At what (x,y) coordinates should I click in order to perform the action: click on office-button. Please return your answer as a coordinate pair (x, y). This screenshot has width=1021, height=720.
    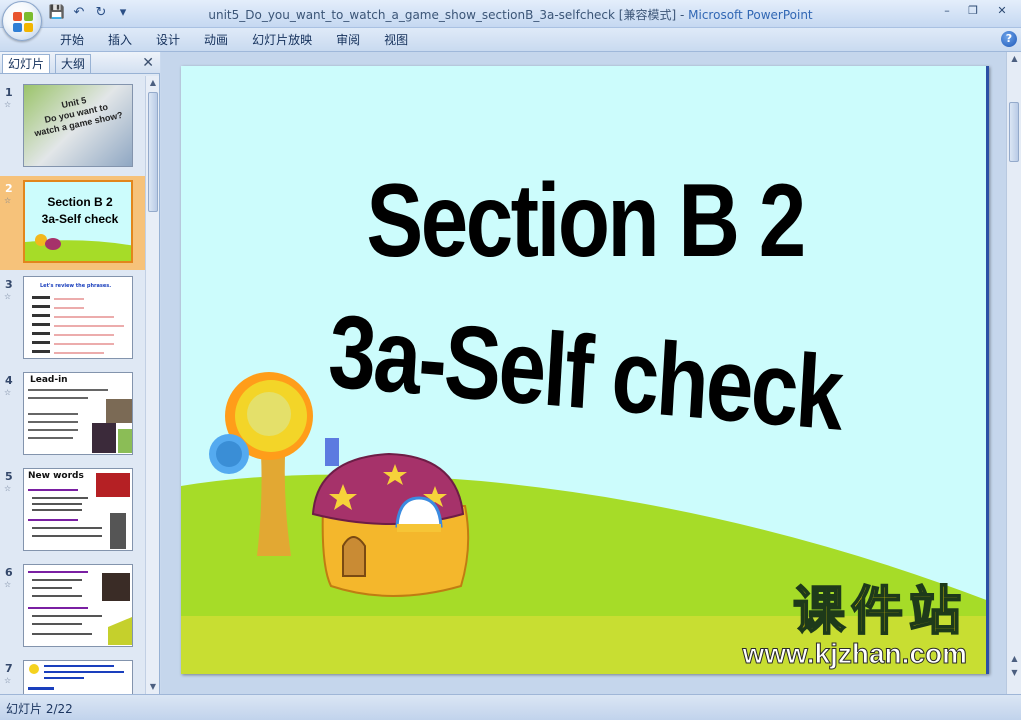
    Looking at the image, I should click on (22, 21).